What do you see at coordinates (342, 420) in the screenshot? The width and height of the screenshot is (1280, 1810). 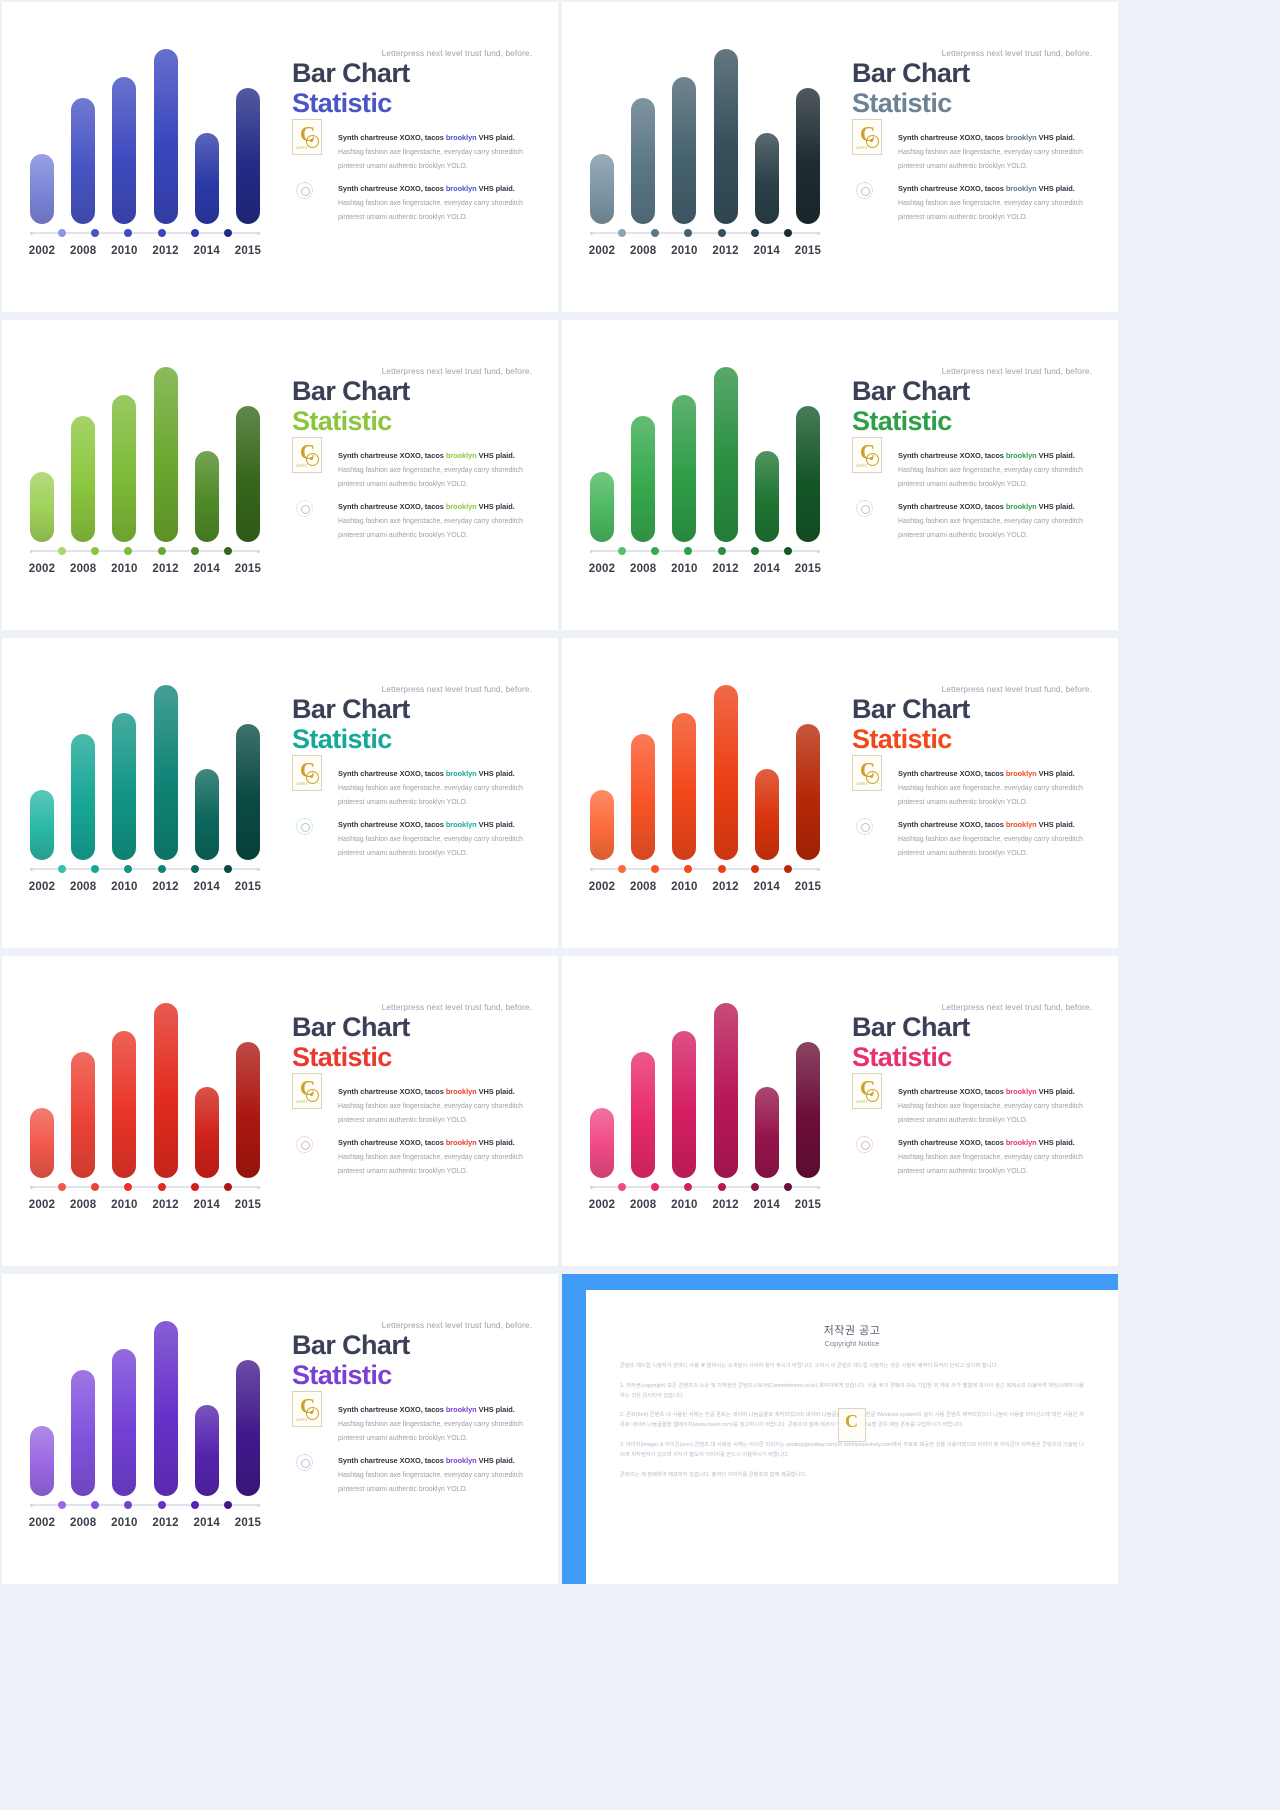 I see `title-line-2: Statistic` at bounding box center [342, 420].